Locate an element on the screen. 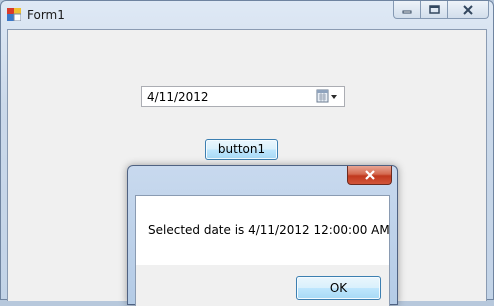 This screenshot has width=494, height=306. dialog-message: Selected date is 4/11/2012 12:00:00 AM is located at coordinates (269, 230).